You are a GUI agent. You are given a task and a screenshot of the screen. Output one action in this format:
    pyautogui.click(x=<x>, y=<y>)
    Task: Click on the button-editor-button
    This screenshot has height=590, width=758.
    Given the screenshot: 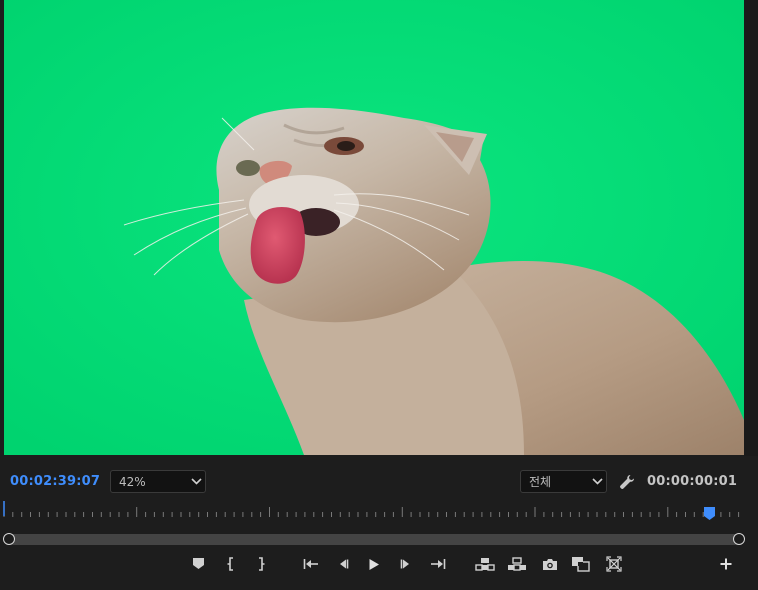 What is the action you would take?
    pyautogui.click(x=726, y=564)
    